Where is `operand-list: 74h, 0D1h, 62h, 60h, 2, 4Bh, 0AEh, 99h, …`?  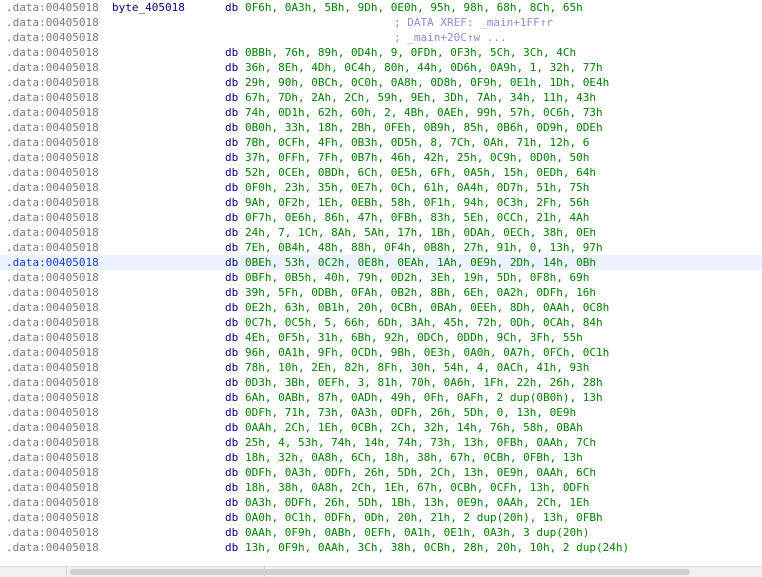 operand-list: 74h, 0D1h, 62h, 60h, 2, 4Bh, 0AEh, 99h, … is located at coordinates (424, 112).